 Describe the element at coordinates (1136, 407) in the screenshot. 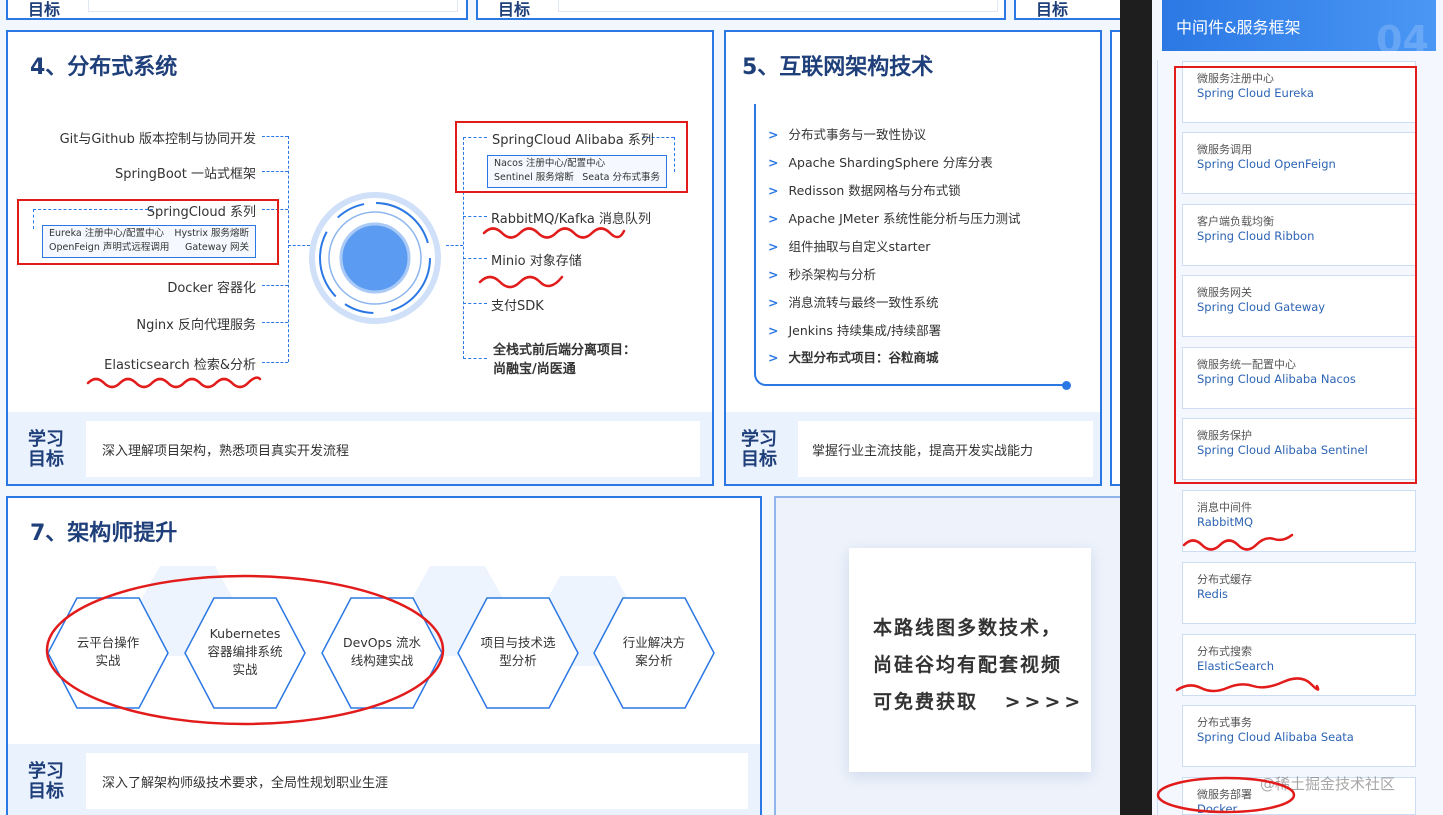

I see `dark-panel` at that location.